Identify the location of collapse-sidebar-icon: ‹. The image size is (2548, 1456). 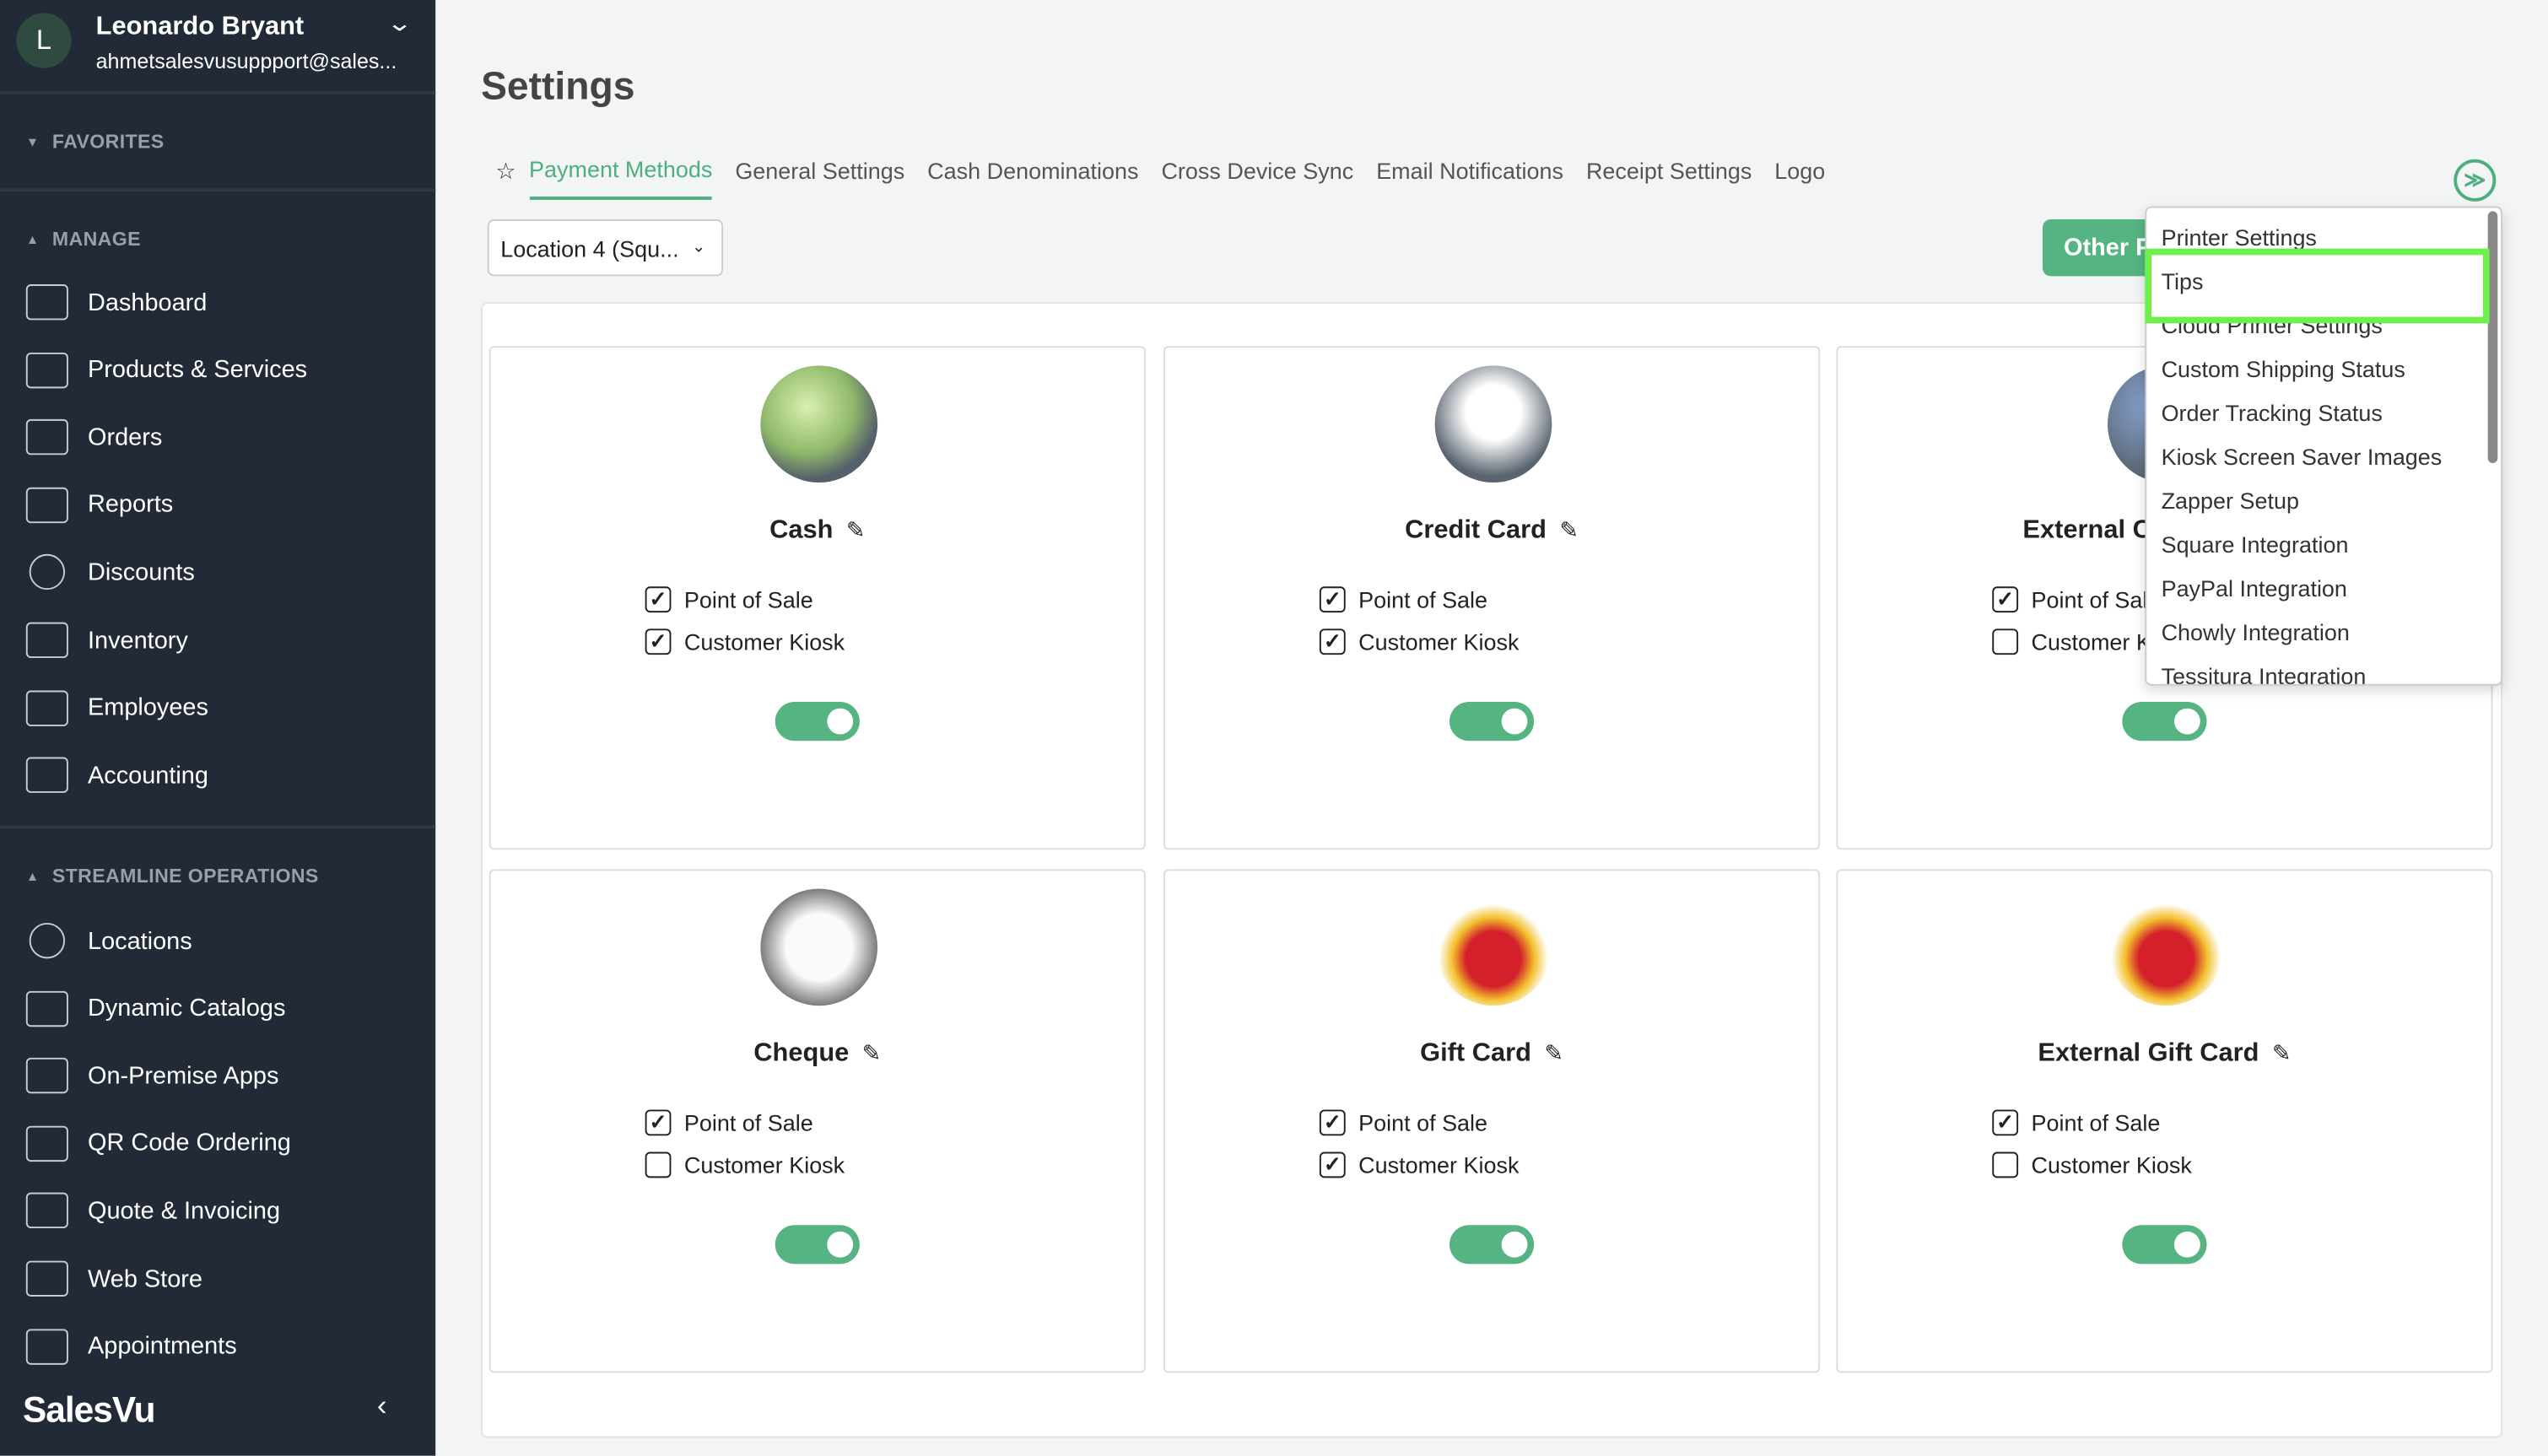
(382, 1406).